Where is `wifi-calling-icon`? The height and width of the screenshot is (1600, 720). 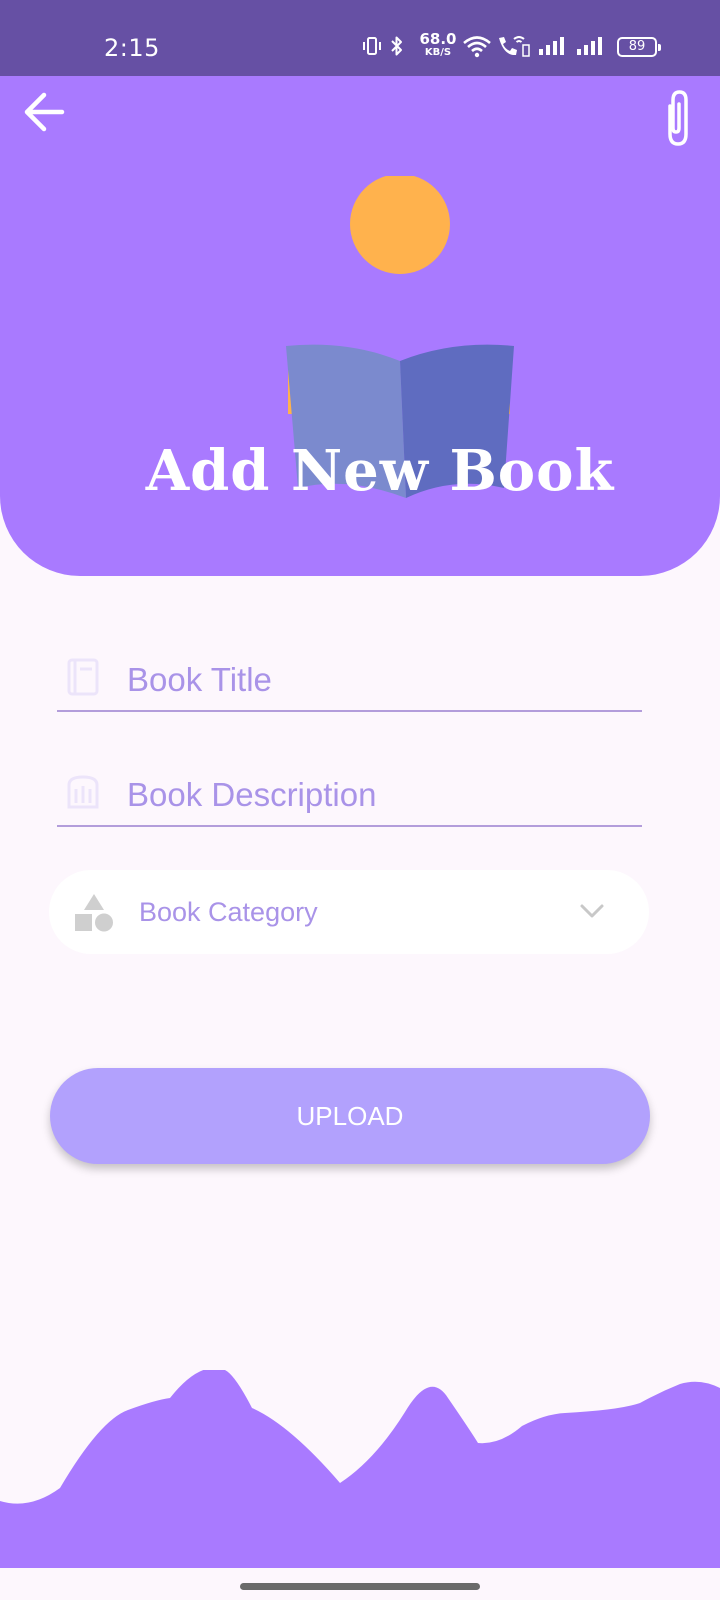 wifi-calling-icon is located at coordinates (514, 46).